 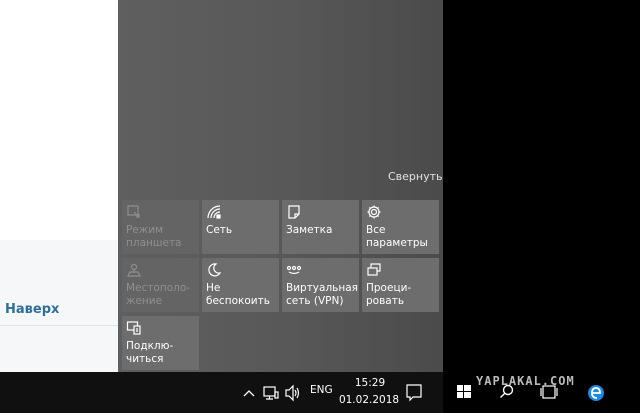 I want to click on tile-label: Не беспокоить, so click(x=238, y=294).